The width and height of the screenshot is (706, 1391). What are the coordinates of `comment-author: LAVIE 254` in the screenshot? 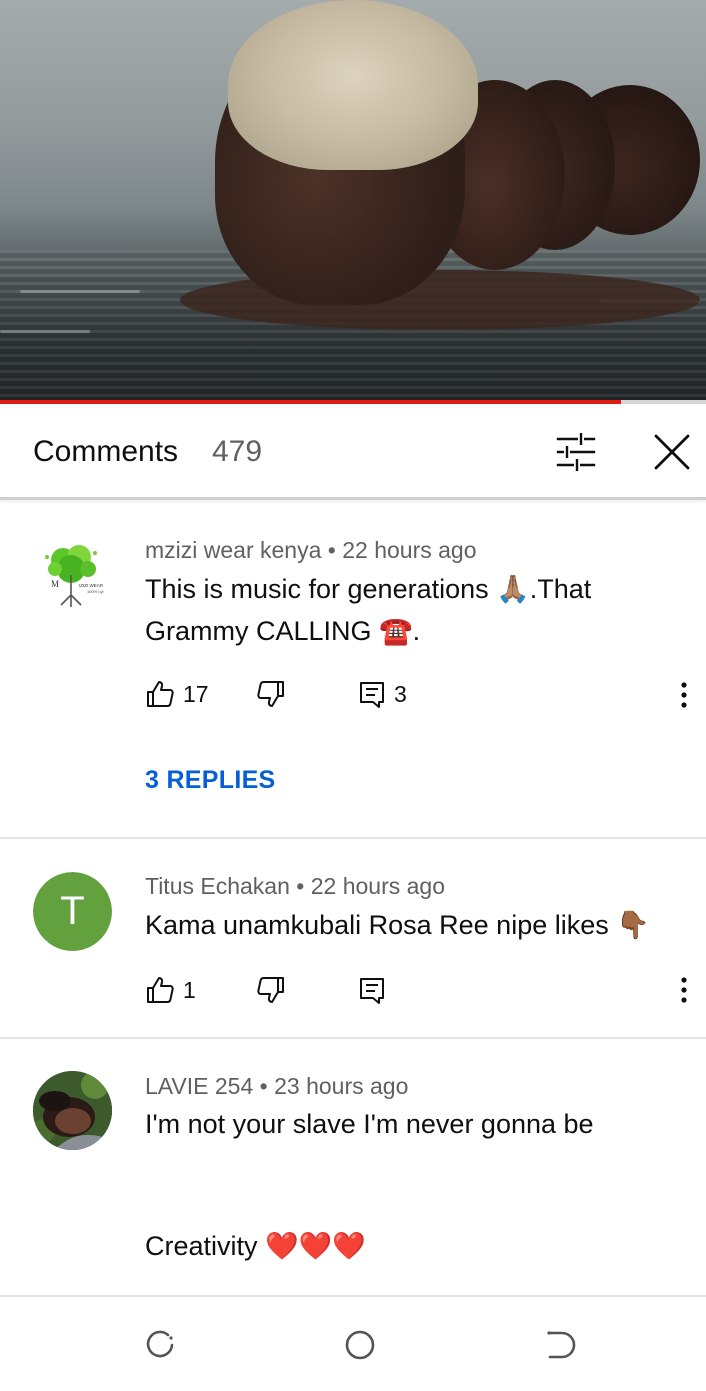 It's located at (199, 1086).